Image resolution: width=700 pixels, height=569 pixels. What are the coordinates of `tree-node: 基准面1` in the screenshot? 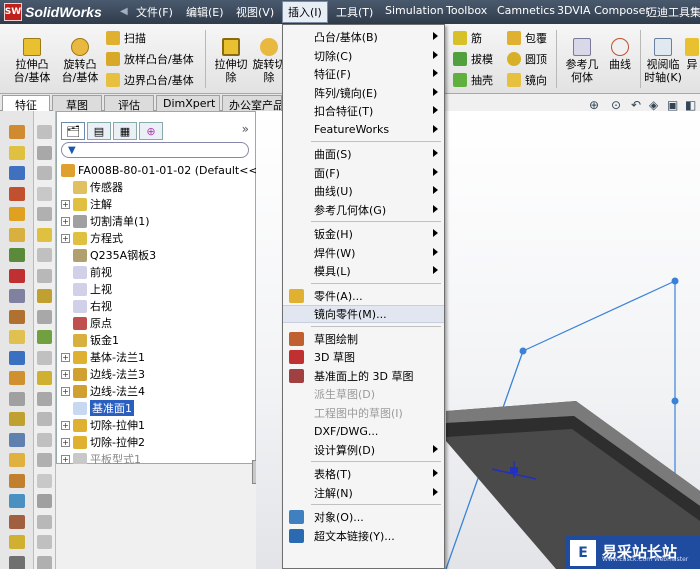 It's located at (97, 408).